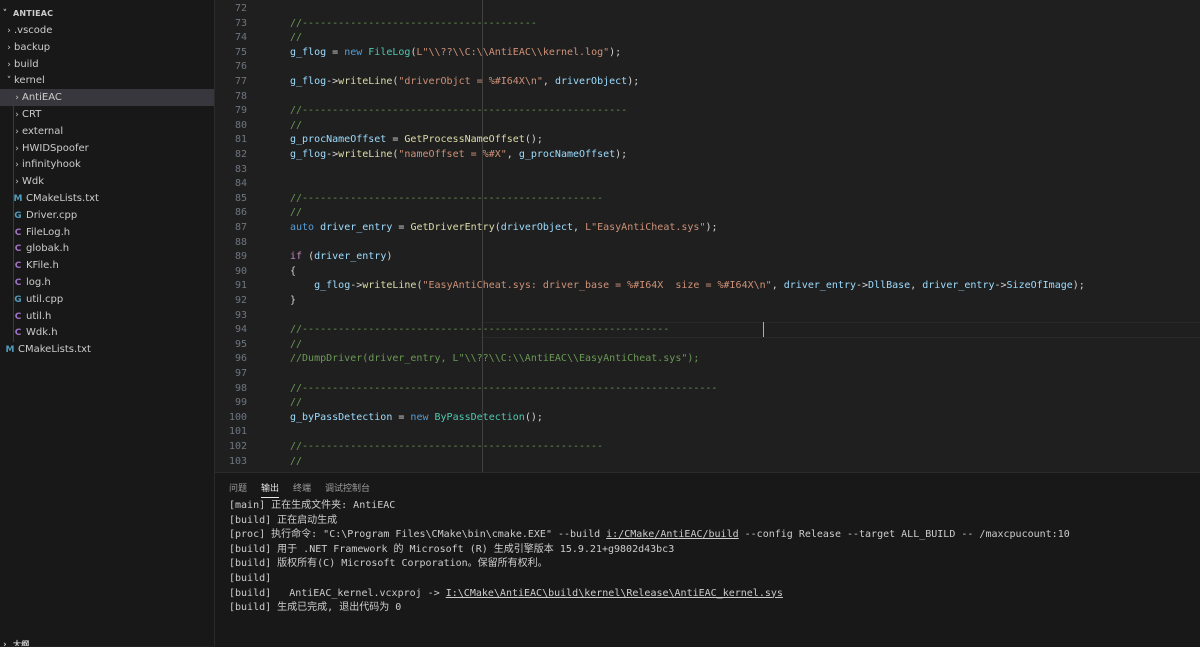 The height and width of the screenshot is (647, 1200). Describe the element at coordinates (107, 232) in the screenshot. I see `tree-item-filelog-h: C FileLog.h` at that location.